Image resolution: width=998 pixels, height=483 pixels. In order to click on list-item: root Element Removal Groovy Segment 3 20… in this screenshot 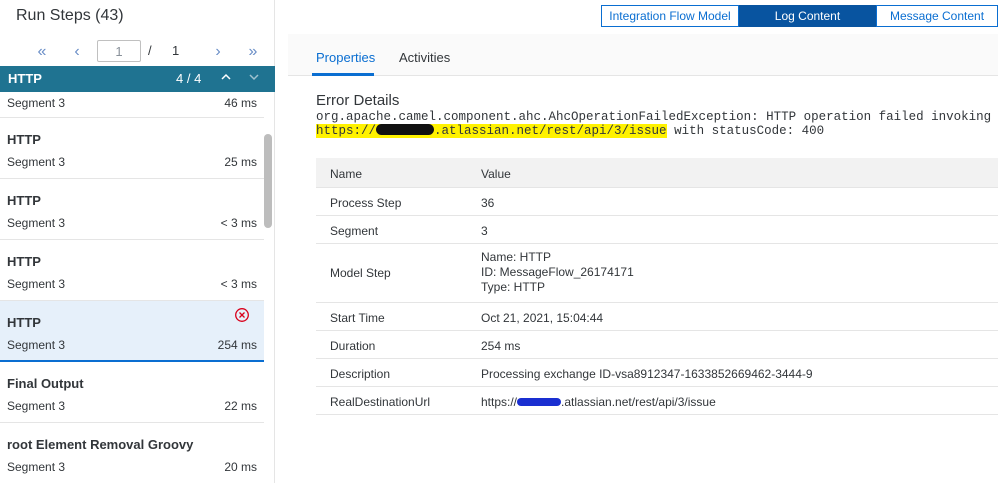, I will do `click(132, 453)`.